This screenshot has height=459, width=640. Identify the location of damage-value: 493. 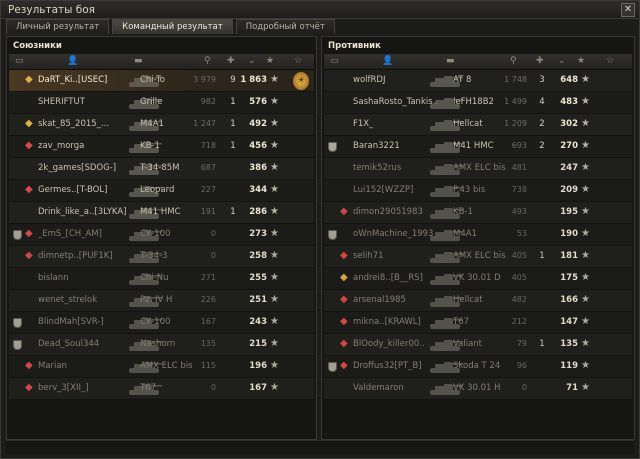
(519, 211).